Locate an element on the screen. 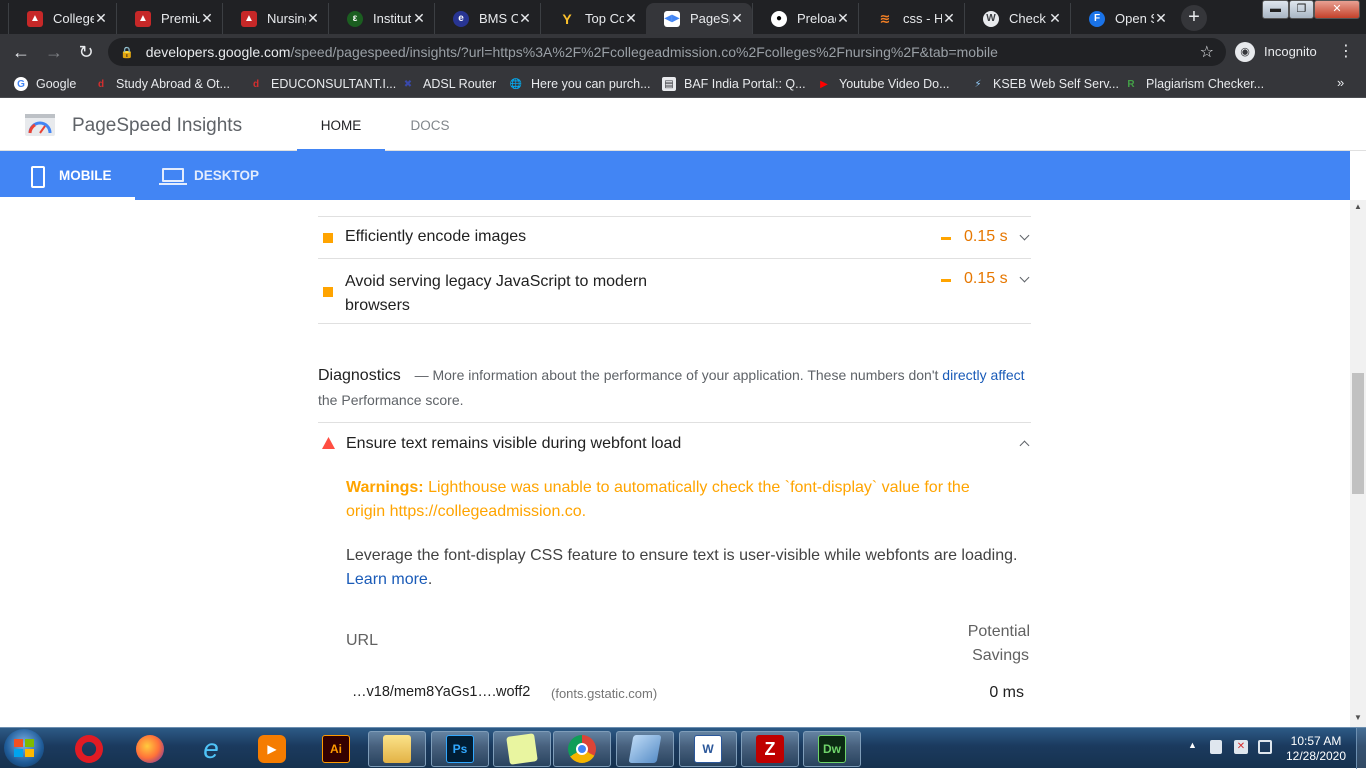 The width and height of the screenshot is (1366, 769). taskbar-photoshop: Ps is located at coordinates (460, 749).